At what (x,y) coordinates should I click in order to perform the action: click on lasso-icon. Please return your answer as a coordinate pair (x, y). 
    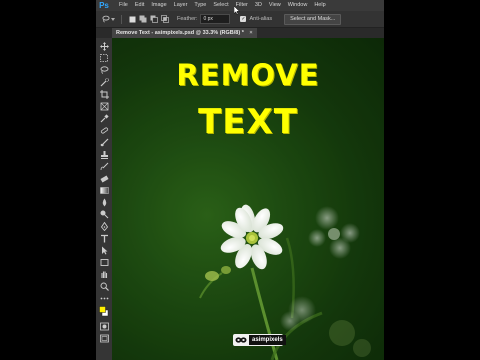
    Looking at the image, I should click on (104, 70).